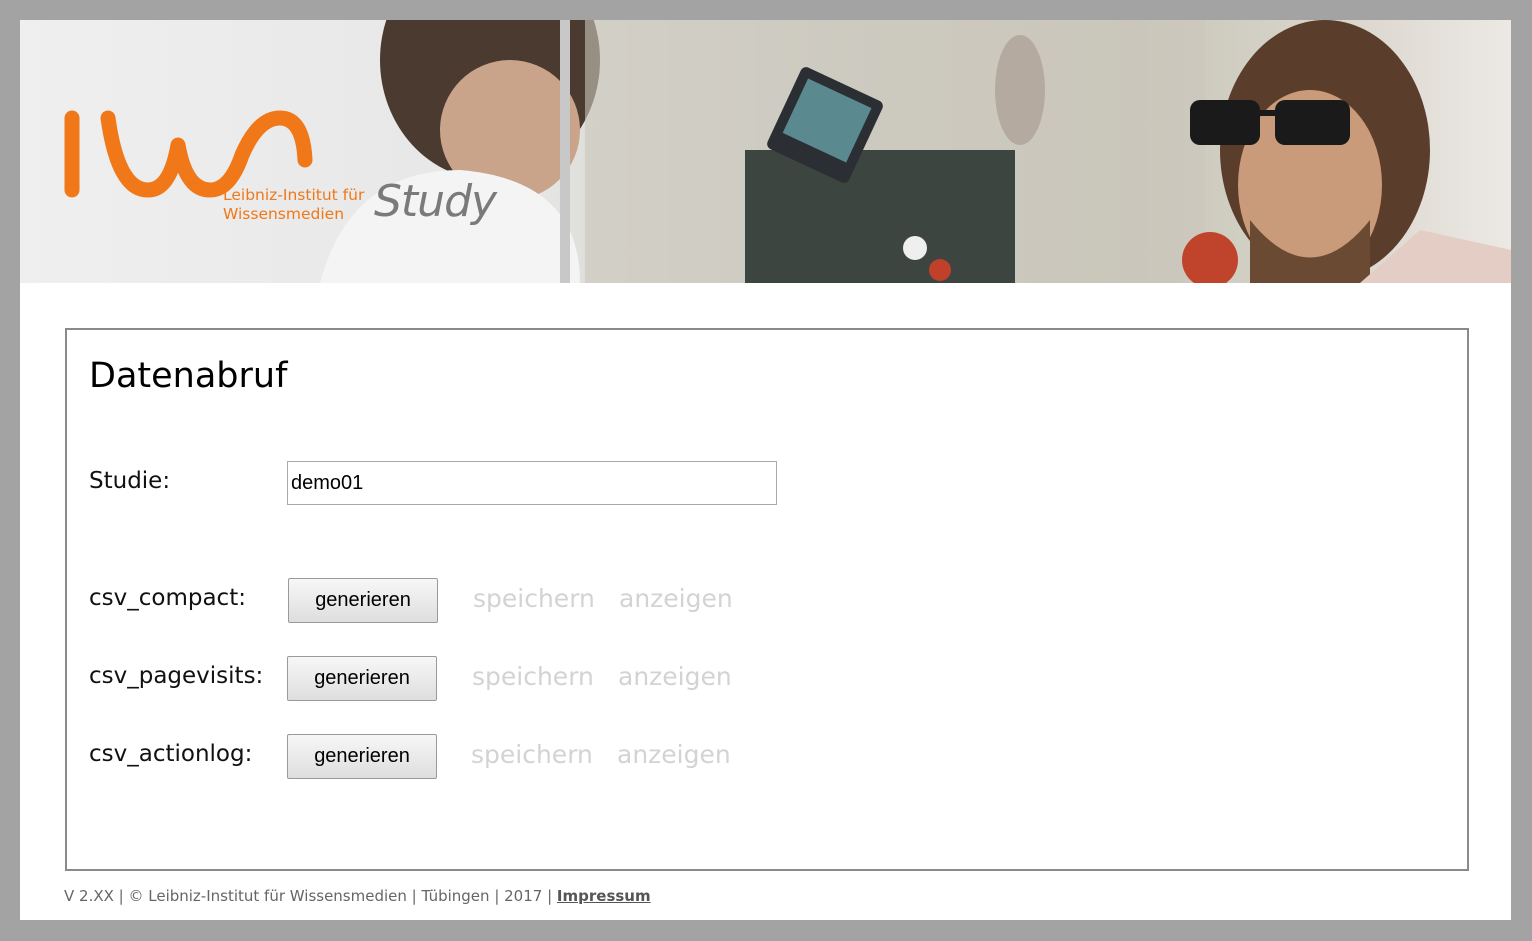 The width and height of the screenshot is (1532, 941). What do you see at coordinates (188, 154) in the screenshot?
I see `iwm-logo` at bounding box center [188, 154].